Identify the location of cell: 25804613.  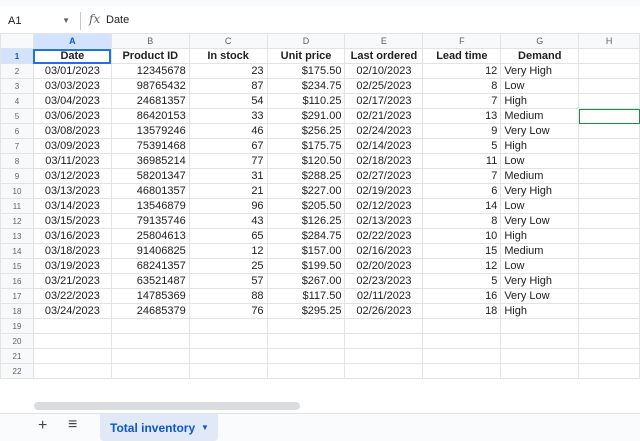
(150, 236).